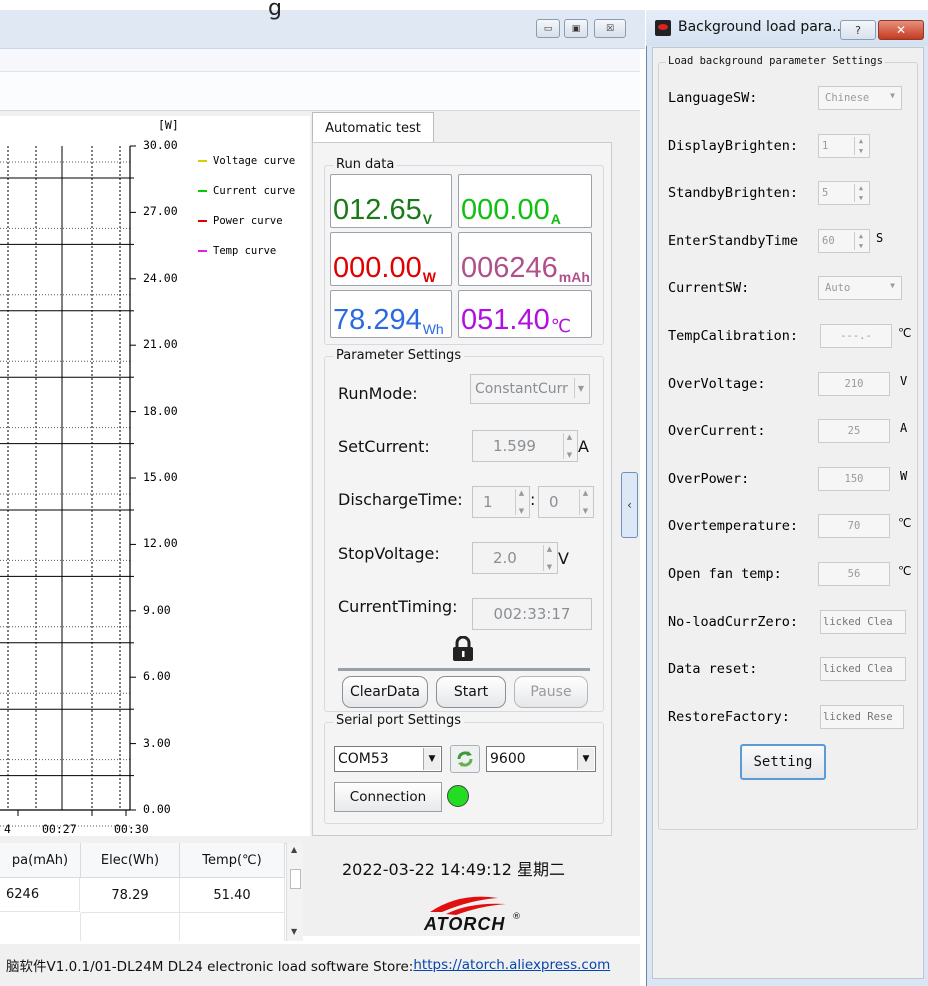 This screenshot has width=928, height=986. I want to click on setting-stepper: 60 ▲ ▼, so click(844, 240).